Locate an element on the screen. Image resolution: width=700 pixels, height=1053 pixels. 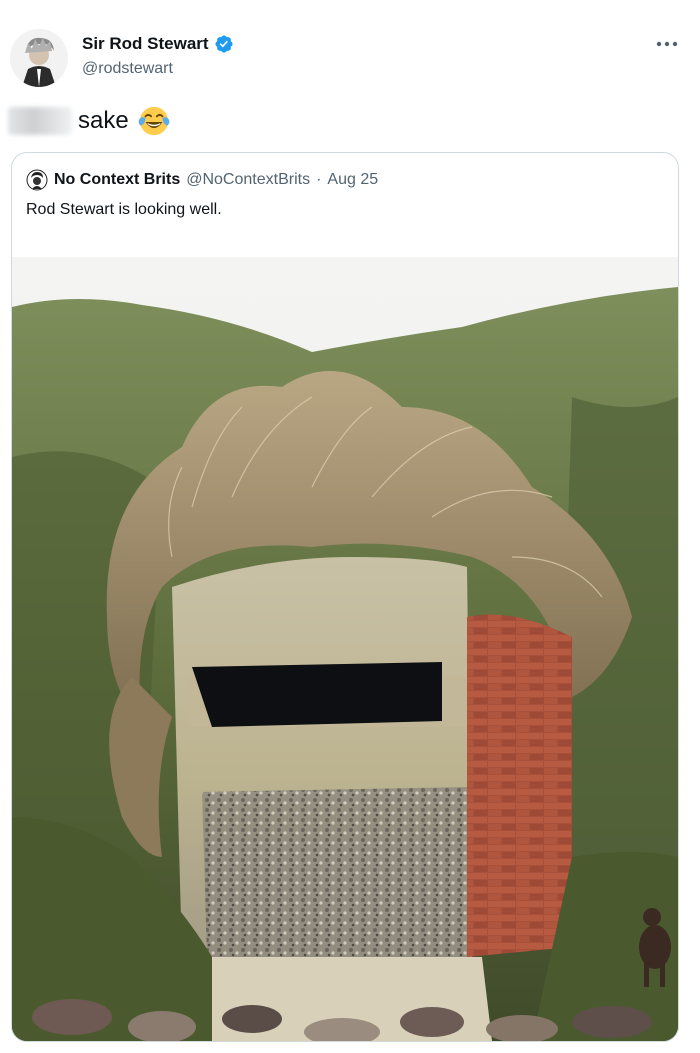
quoted-text: Rod Stewart is looking well. is located at coordinates (124, 209).